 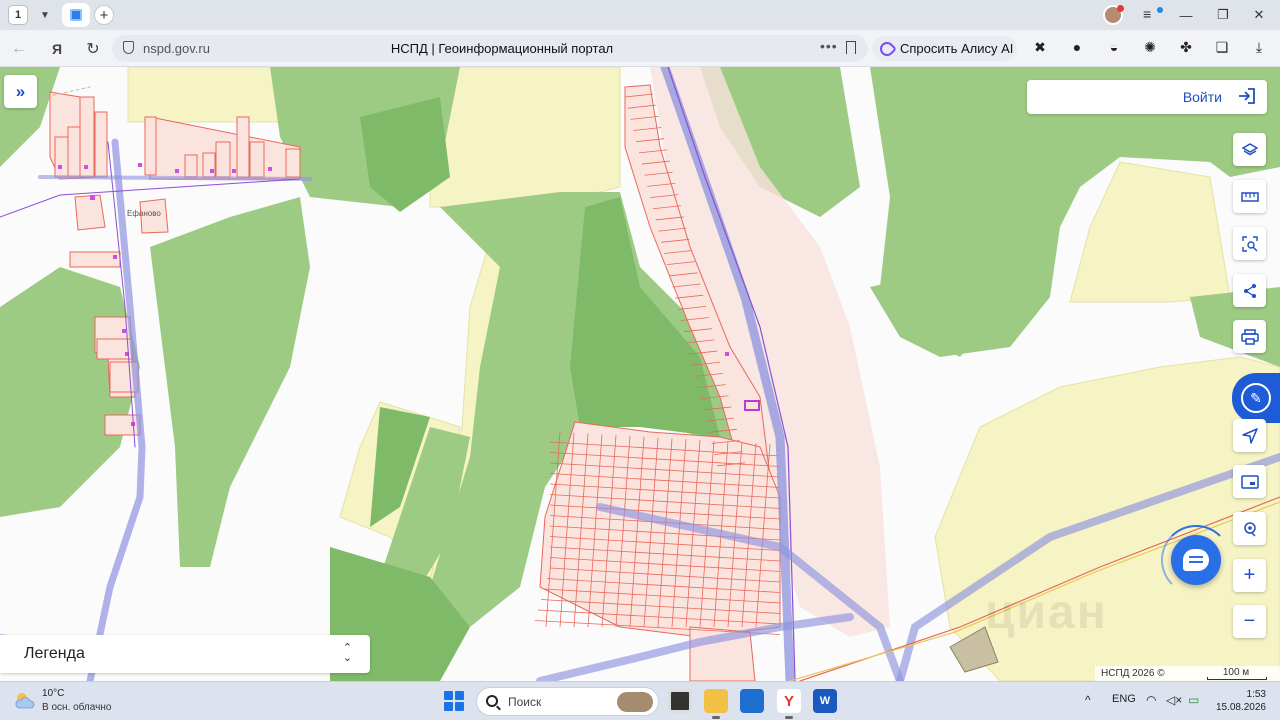 I want to click on chat-assistant-button, so click(x=1196, y=560).